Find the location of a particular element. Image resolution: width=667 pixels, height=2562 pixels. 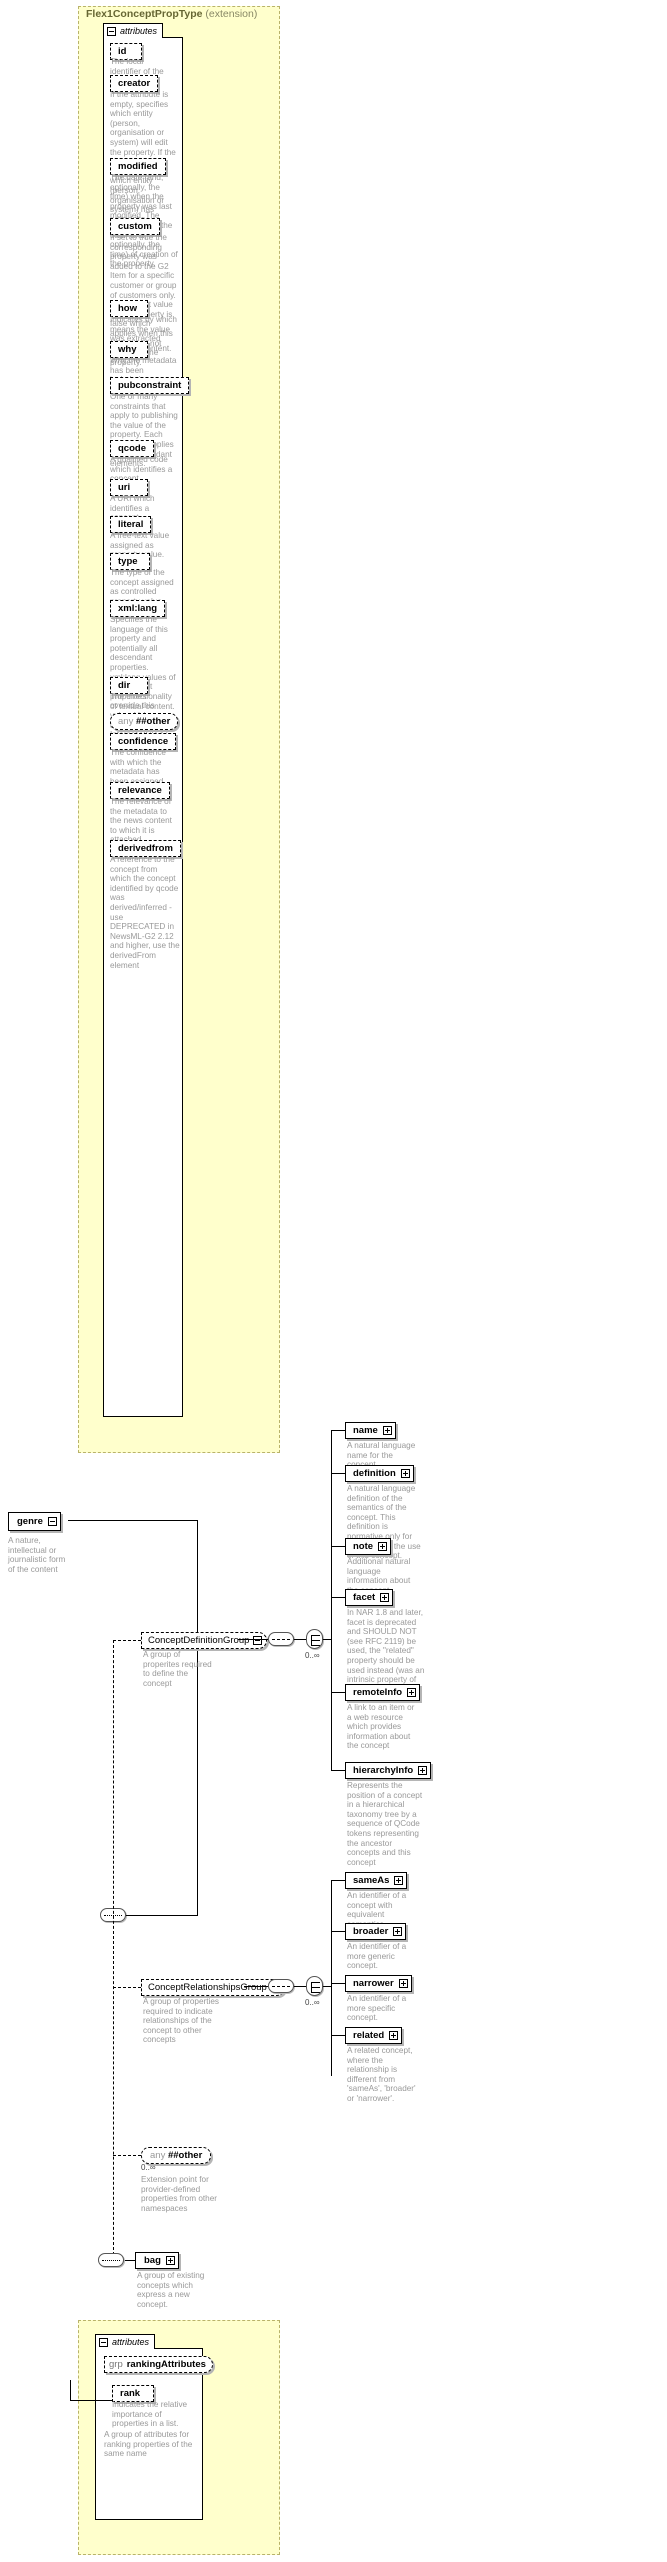

element-broader: broader is located at coordinates (376, 1931).